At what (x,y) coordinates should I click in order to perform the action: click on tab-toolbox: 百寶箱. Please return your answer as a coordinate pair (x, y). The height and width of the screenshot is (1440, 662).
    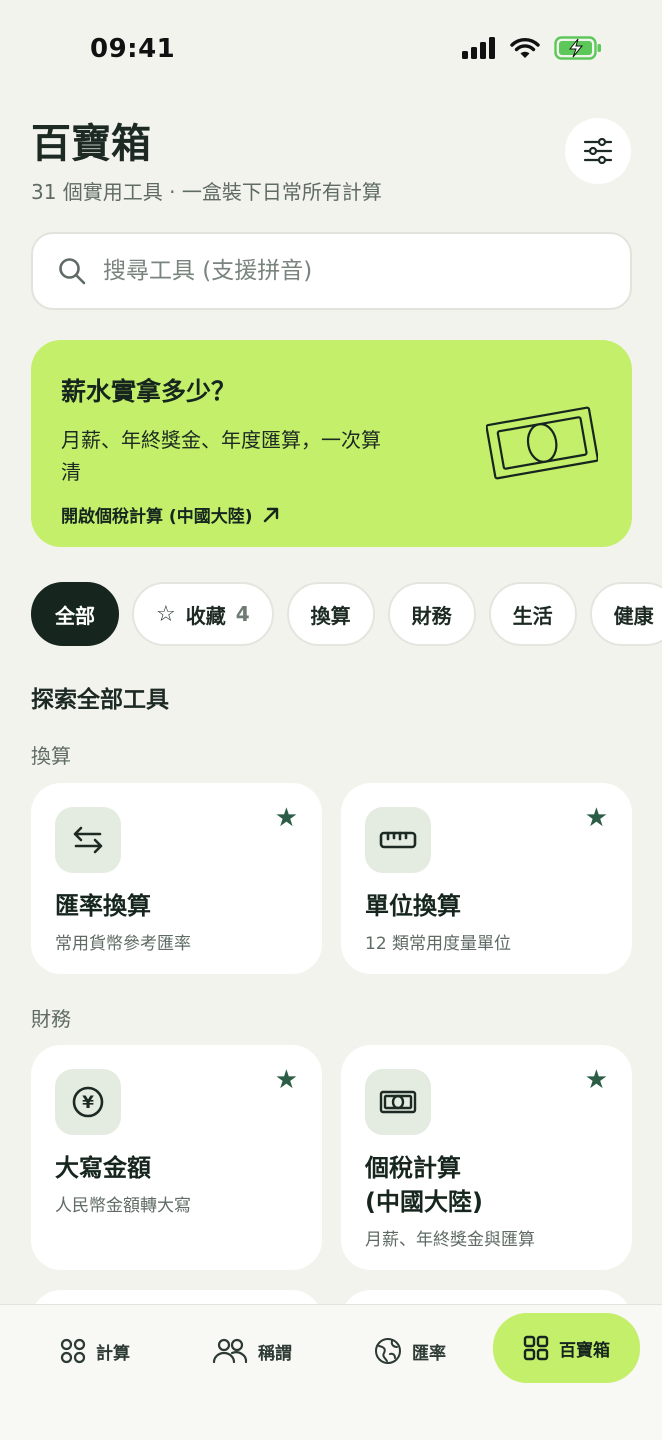
    Looking at the image, I should click on (566, 1348).